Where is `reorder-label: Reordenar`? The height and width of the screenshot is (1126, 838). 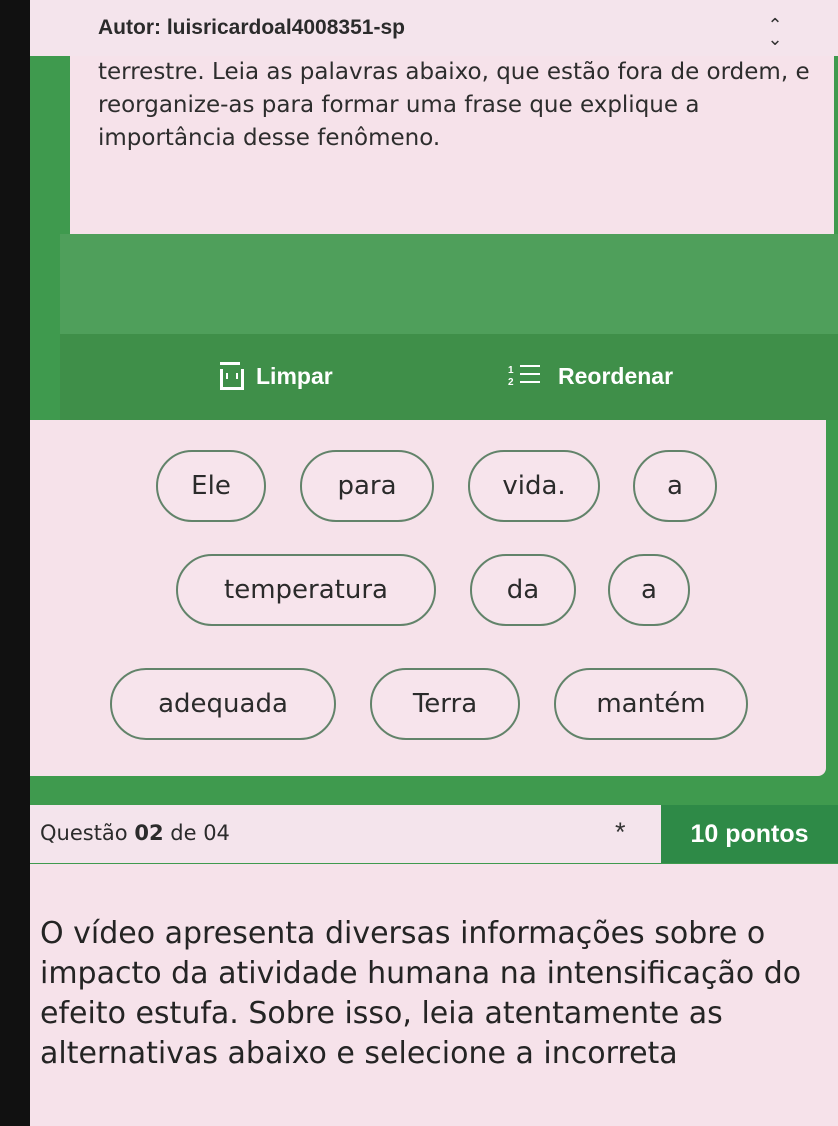
reorder-label: Reordenar is located at coordinates (616, 375).